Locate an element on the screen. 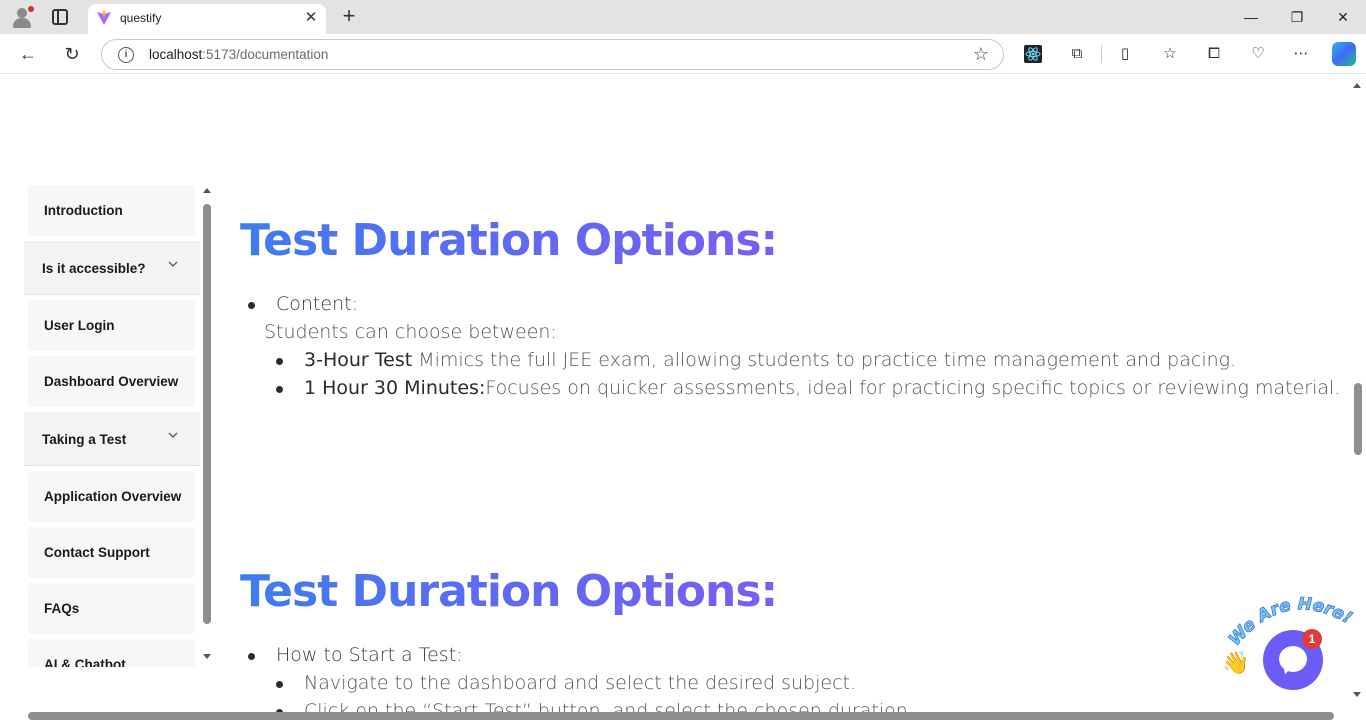 Image resolution: width=1366 pixels, height=720 pixels. sidebar-group-taking-a-test: Taking a Test is located at coordinates (112, 439).